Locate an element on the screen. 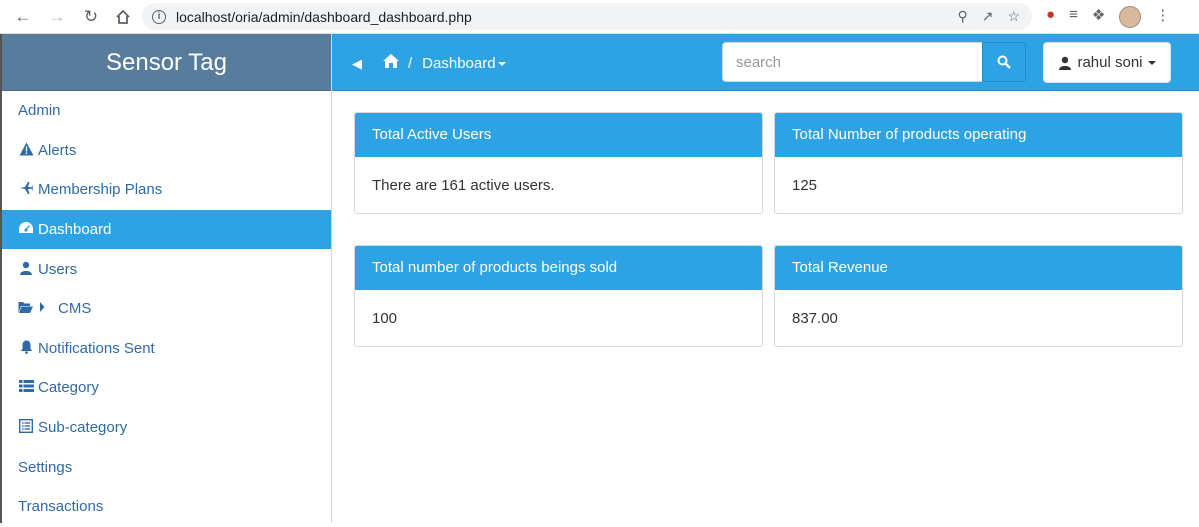 This screenshot has width=1199, height=527. sidebar-item-admin: Admin is located at coordinates (166, 111).